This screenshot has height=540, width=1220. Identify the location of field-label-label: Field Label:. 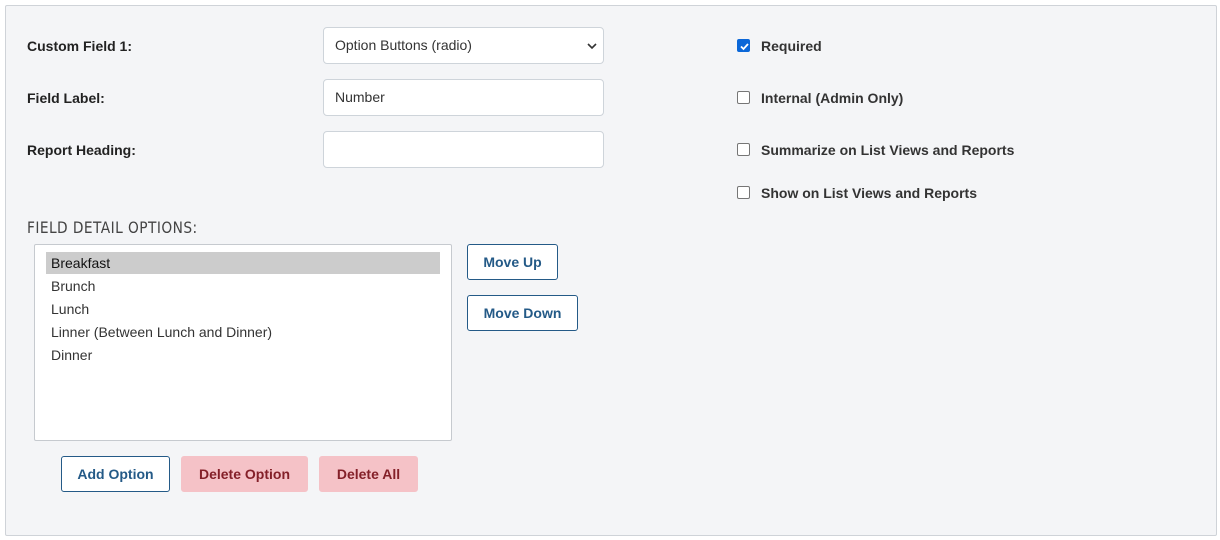
(66, 98).